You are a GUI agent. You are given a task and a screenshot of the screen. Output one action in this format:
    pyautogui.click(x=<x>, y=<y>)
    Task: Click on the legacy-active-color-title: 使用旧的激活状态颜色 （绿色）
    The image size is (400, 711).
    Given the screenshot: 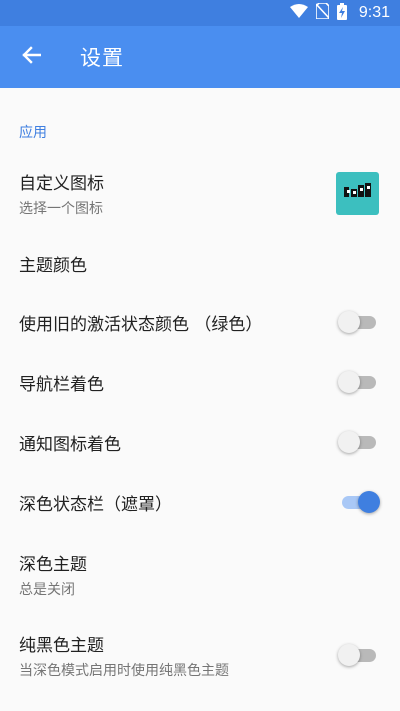 What is the action you would take?
    pyautogui.click(x=141, y=324)
    